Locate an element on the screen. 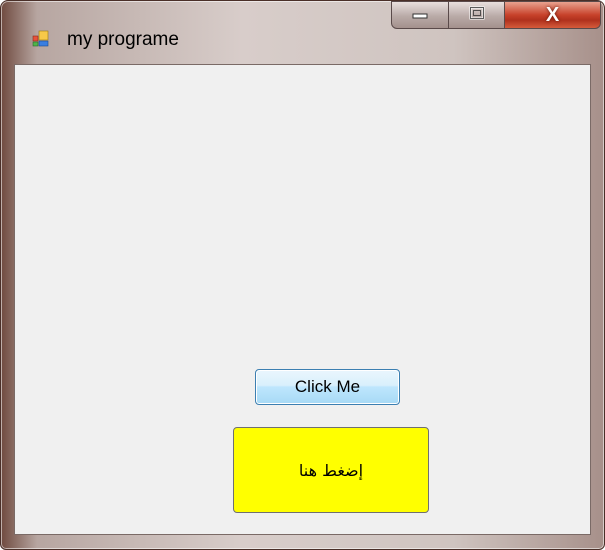  close-icon: X is located at coordinates (552, 14).